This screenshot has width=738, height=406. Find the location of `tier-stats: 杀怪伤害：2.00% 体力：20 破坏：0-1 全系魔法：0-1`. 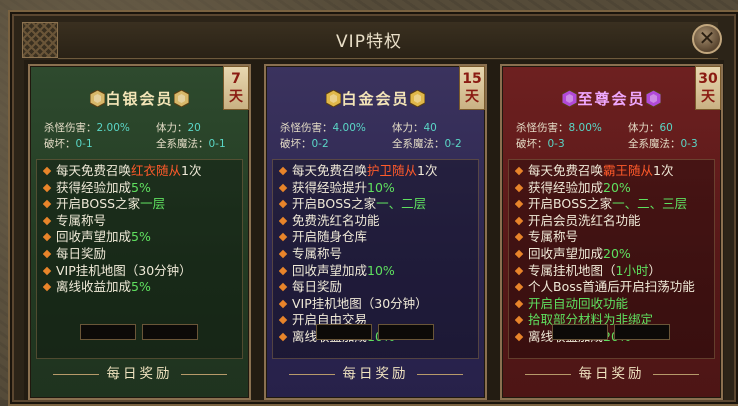

tier-stats: 杀怪伤害：2.00% 体力：20 破坏：0-1 全系魔法：0-1 is located at coordinates (141, 136).